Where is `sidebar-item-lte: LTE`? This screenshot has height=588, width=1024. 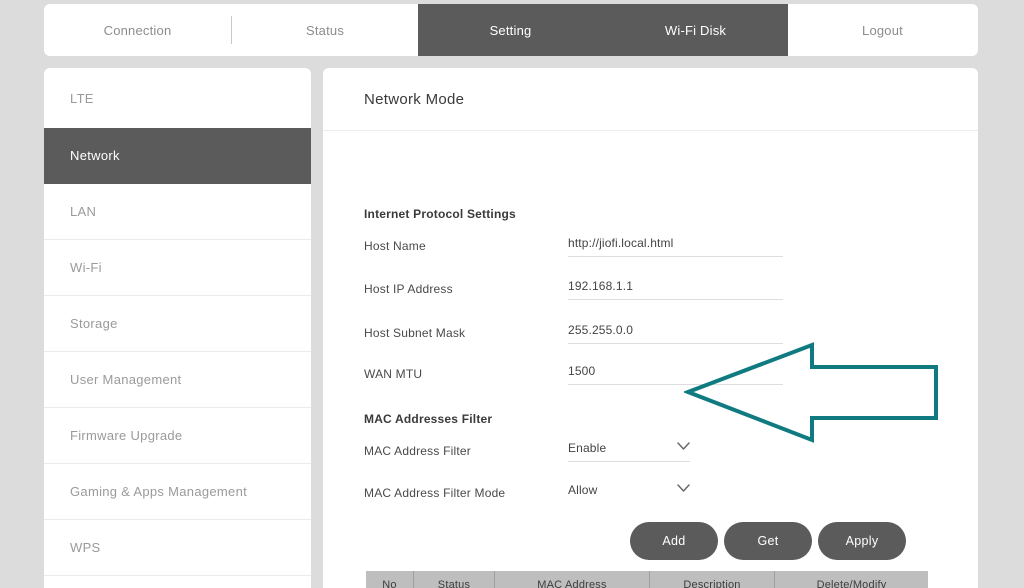 sidebar-item-lte: LTE is located at coordinates (177, 98).